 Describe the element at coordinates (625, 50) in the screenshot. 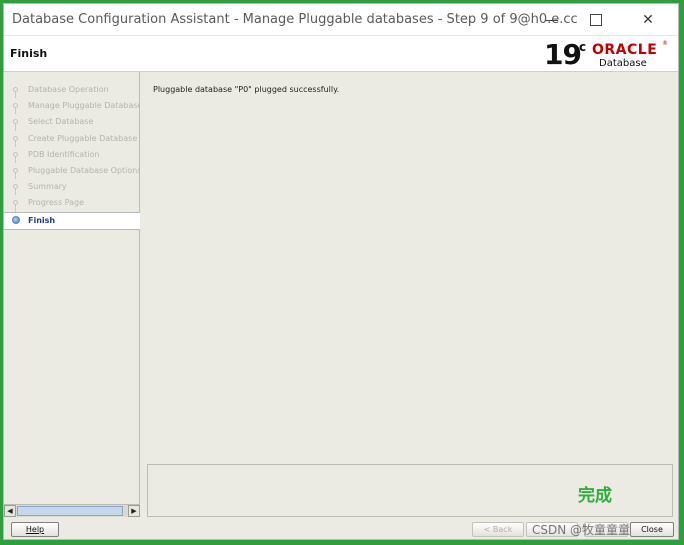

I see `vendor-name: ORACLE` at that location.